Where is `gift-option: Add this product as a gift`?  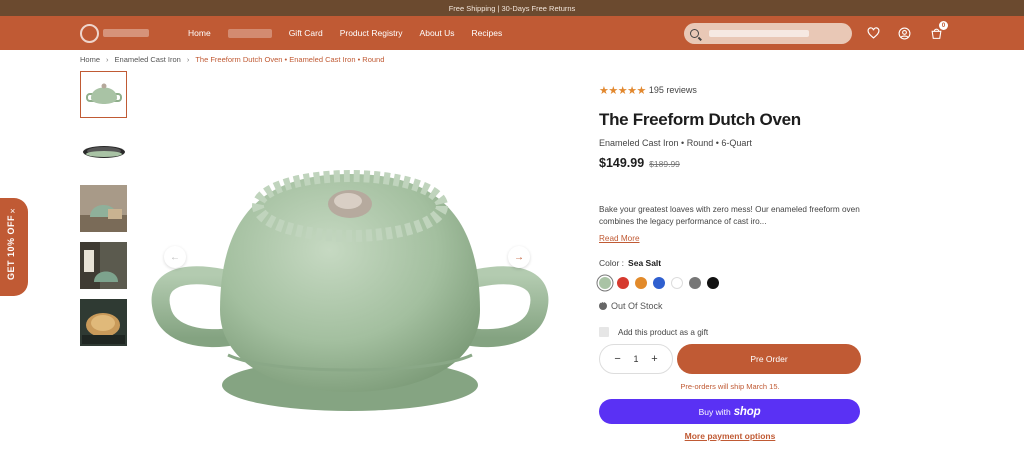 gift-option: Add this product as a gift is located at coordinates (730, 332).